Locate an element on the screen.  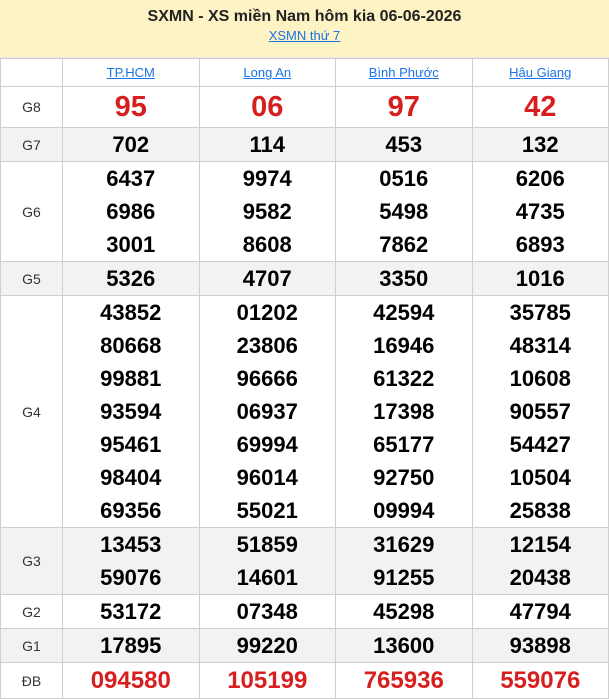
prize-number: 17895 is located at coordinates (131, 645).